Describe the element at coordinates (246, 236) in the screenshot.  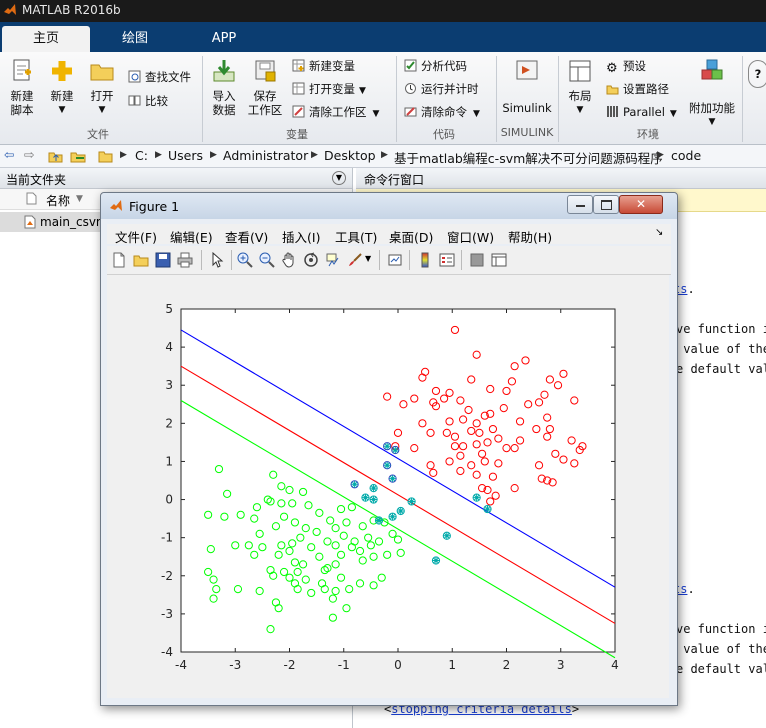
I see `menu-view: 查看(V)` at that location.